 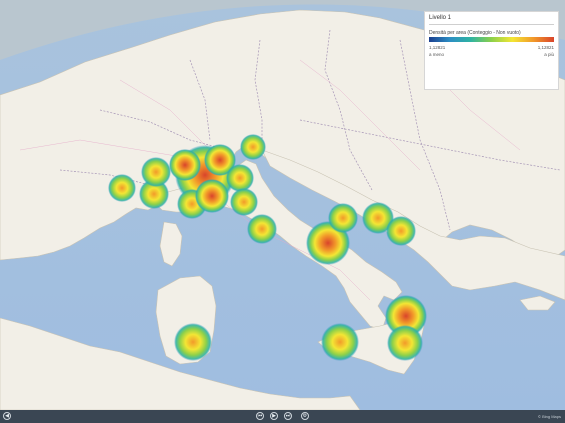 I want to click on heat-spot-piemonte, so click(x=122, y=188).